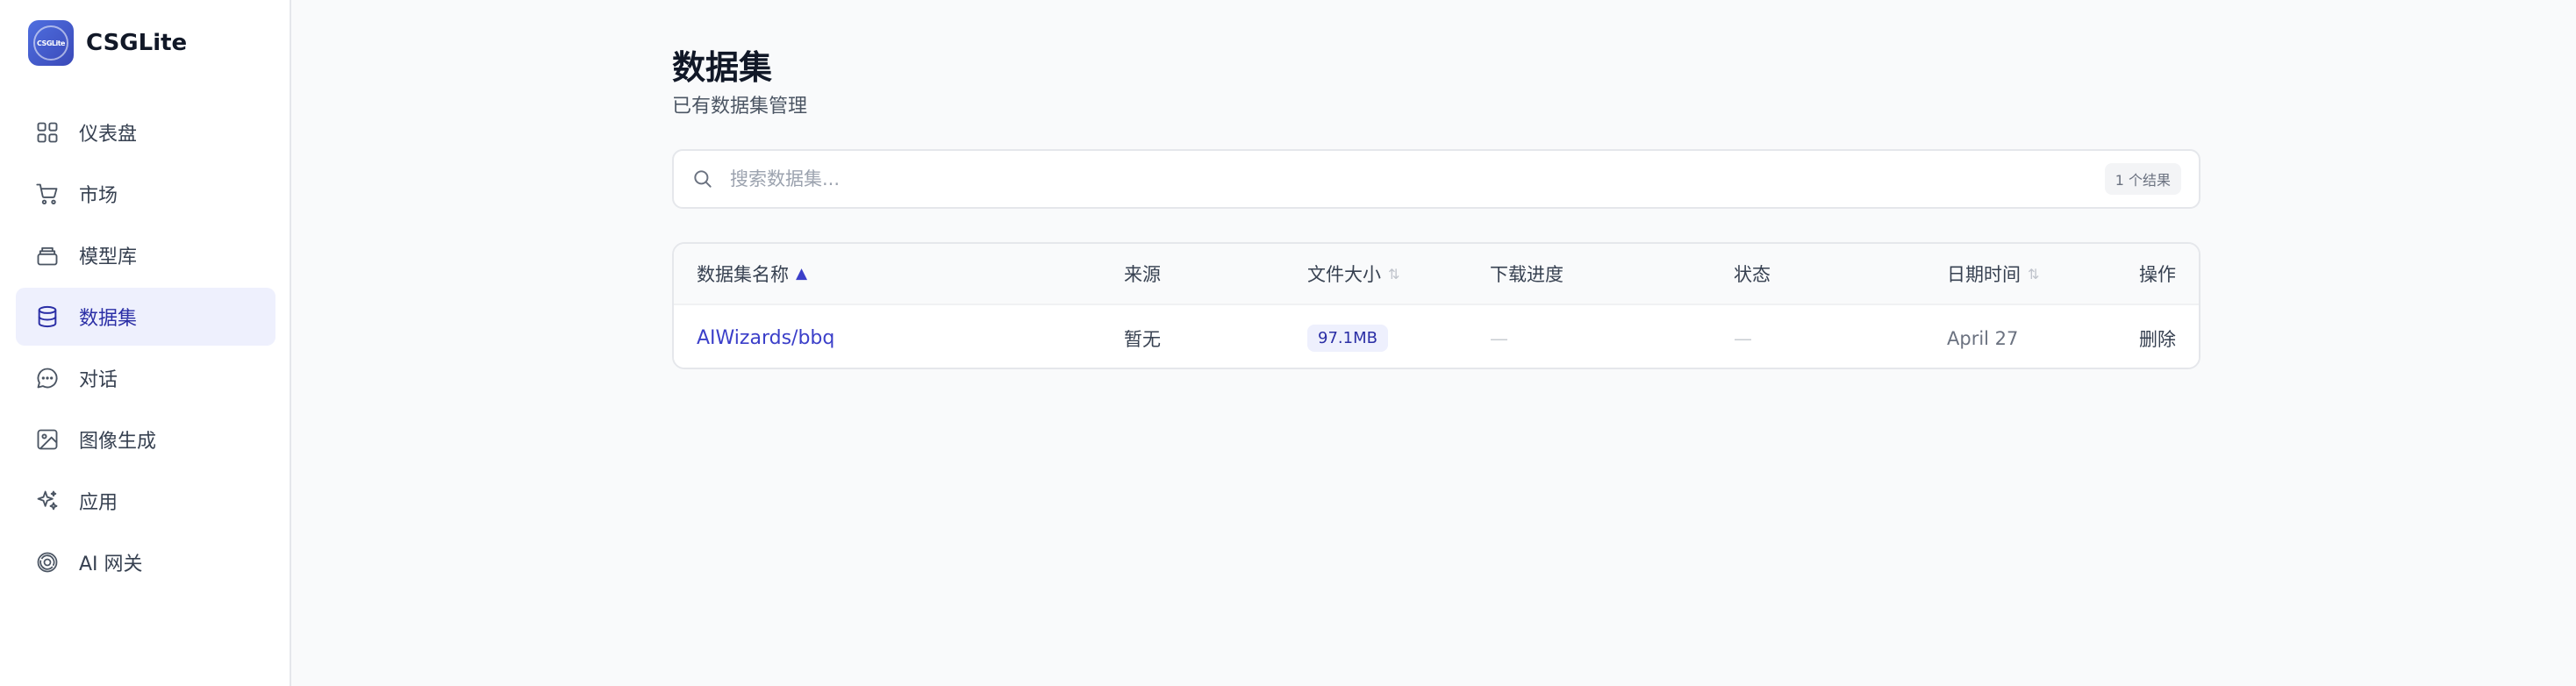 This screenshot has height=686, width=2576. Describe the element at coordinates (145, 378) in the screenshot. I see `sidebar-item-chat: 对话` at that location.